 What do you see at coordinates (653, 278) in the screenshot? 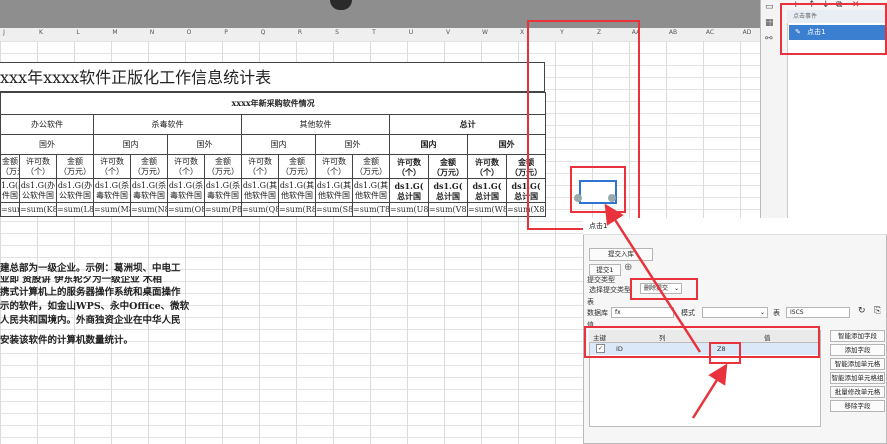
I see `arrow-to-cell` at bounding box center [653, 278].